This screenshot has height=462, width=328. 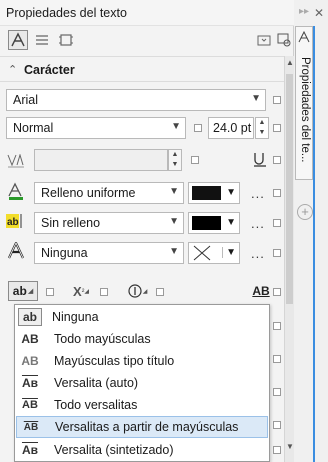 What do you see at coordinates (136, 100) in the screenshot?
I see `font-family-select: Arial ▼` at bounding box center [136, 100].